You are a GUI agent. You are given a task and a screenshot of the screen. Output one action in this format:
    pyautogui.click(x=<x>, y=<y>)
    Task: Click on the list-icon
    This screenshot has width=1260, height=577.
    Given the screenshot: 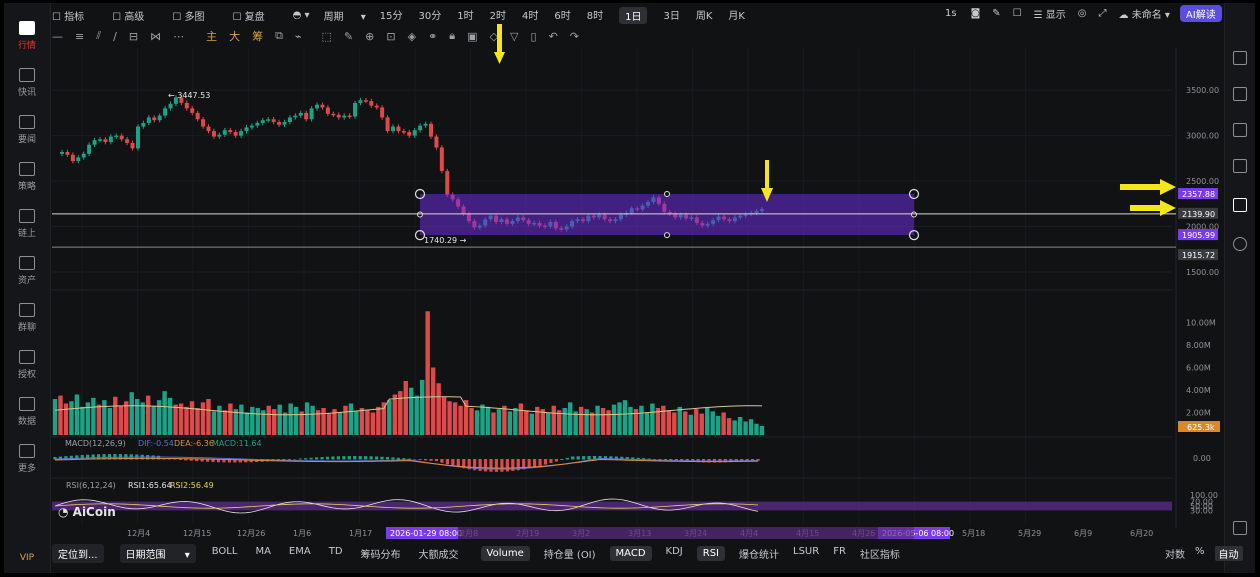 What is the action you would take?
    pyautogui.click(x=1240, y=130)
    